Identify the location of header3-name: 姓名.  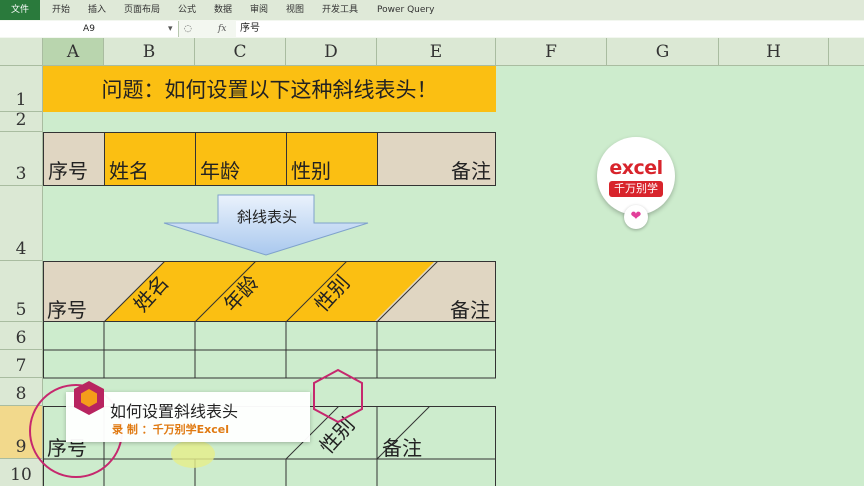
(150, 159).